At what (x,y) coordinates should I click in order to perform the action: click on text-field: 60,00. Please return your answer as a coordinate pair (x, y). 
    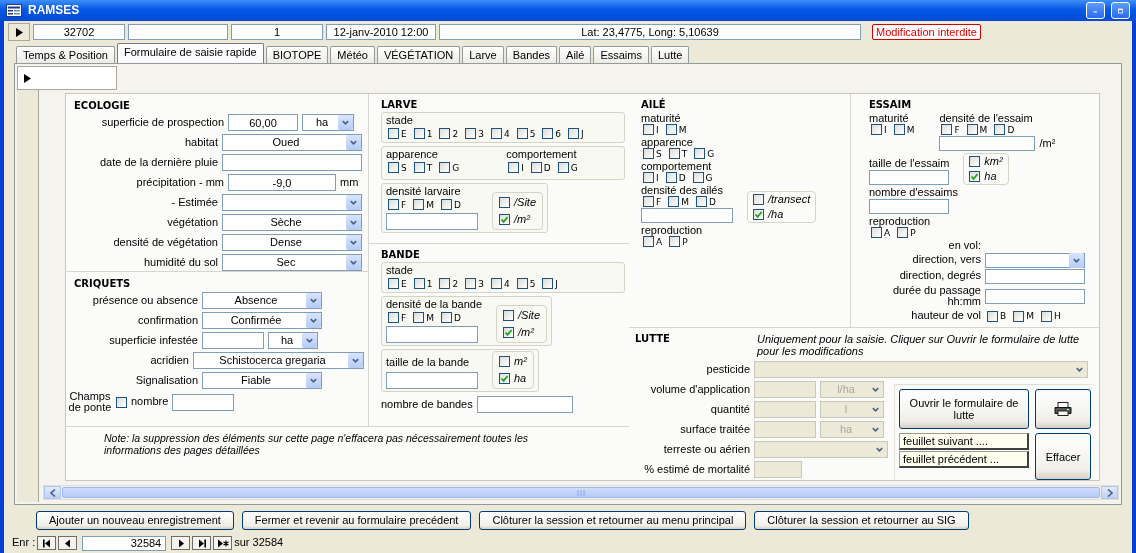
    Looking at the image, I should click on (263, 122).